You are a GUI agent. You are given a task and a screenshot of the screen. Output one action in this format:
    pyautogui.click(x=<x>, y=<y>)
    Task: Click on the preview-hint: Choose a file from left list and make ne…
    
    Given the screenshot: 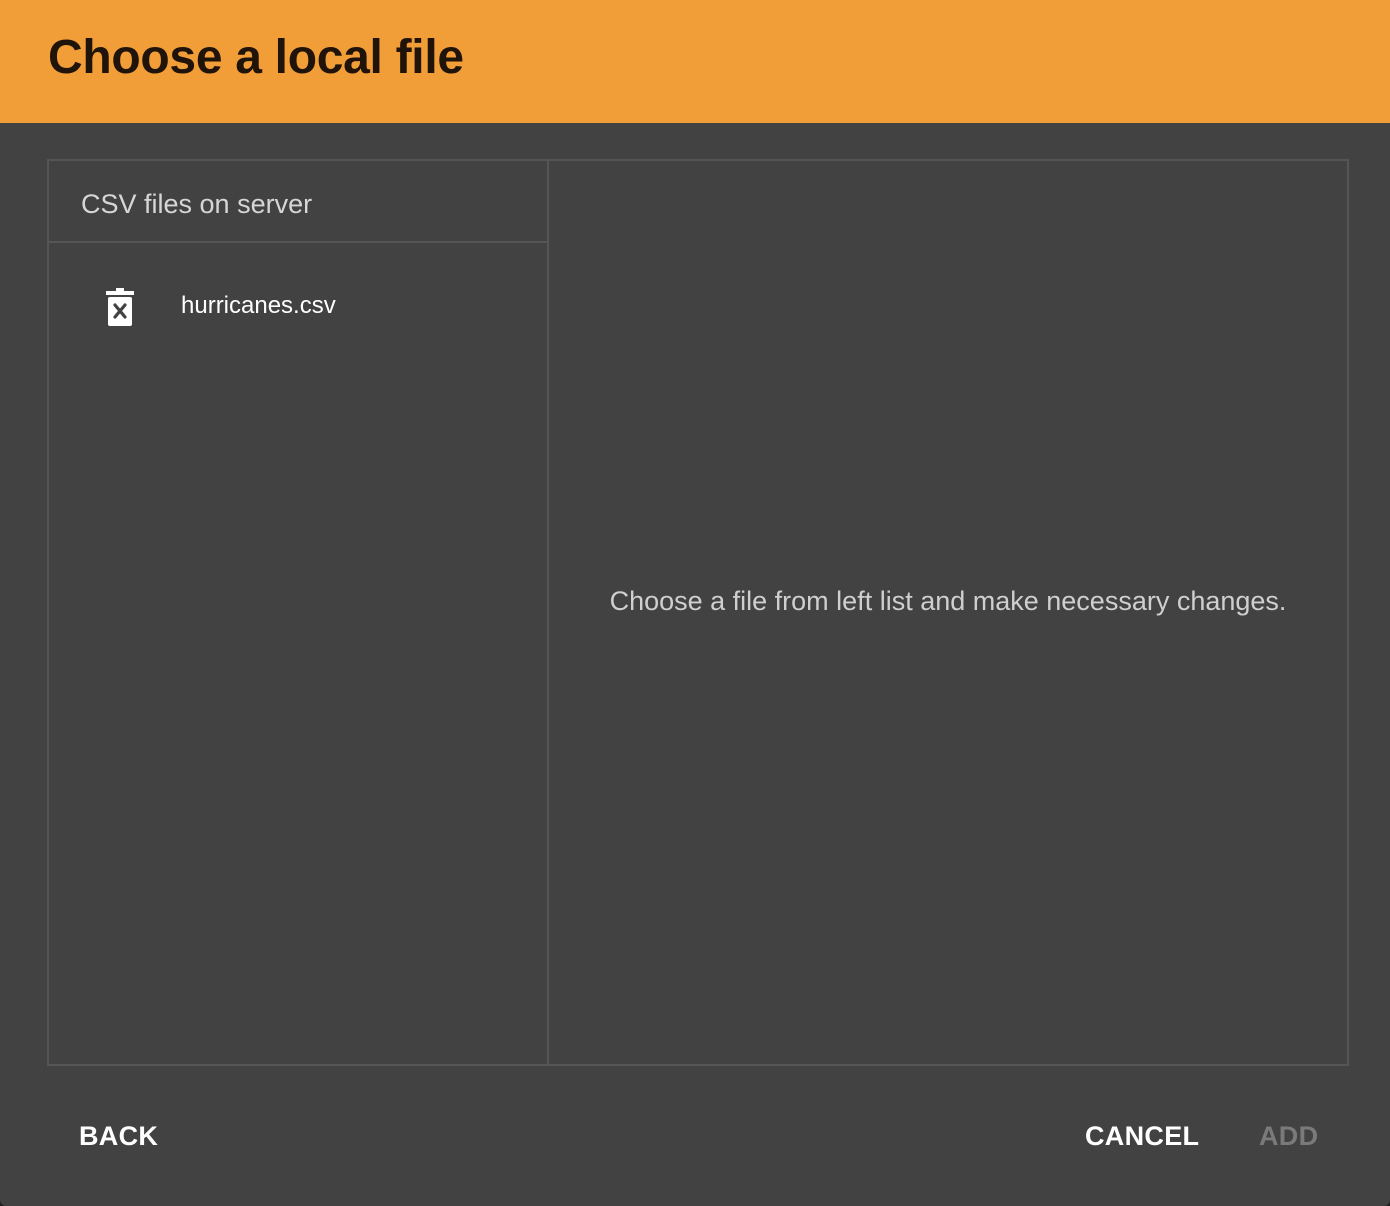 What is the action you would take?
    pyautogui.click(x=948, y=601)
    